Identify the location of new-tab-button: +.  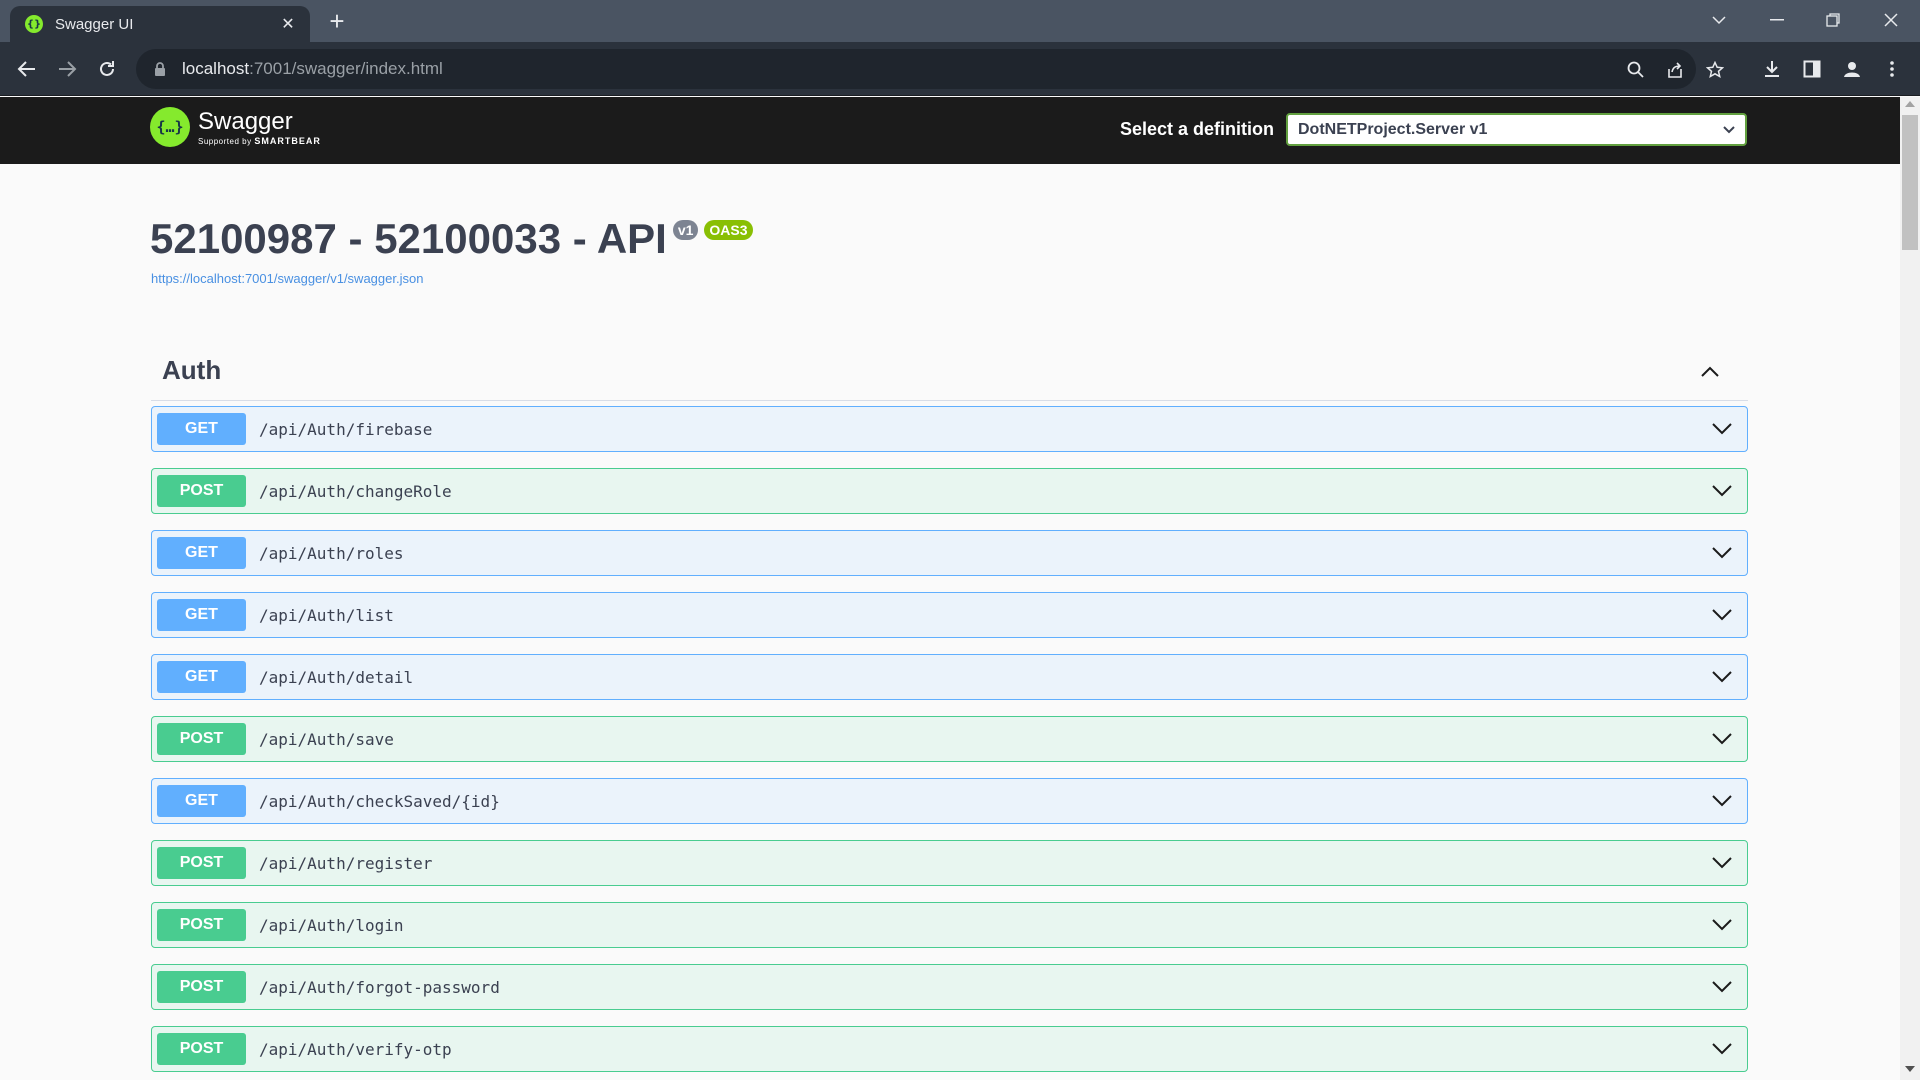
(337, 22).